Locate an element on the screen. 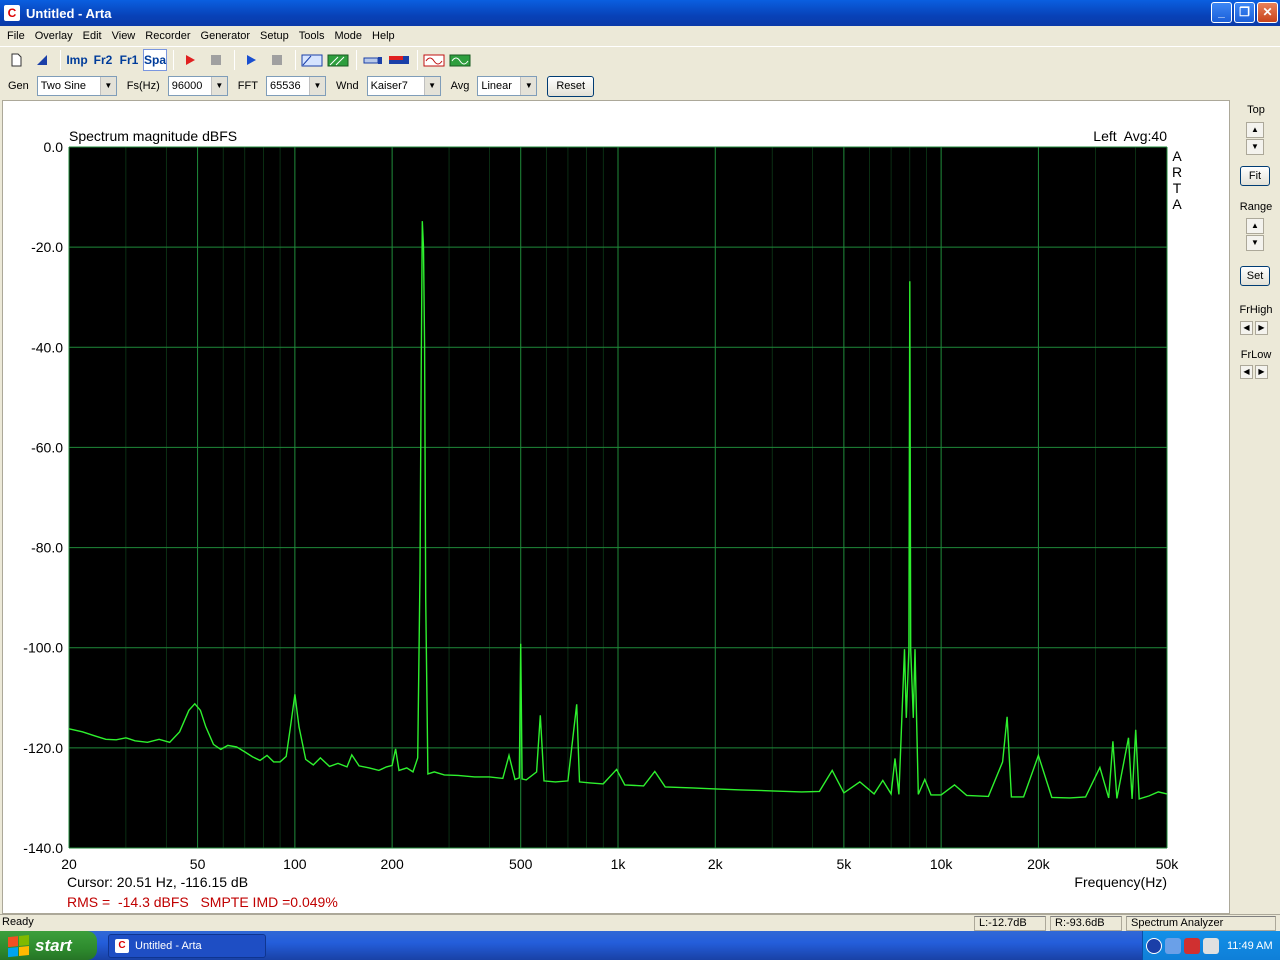 The width and height of the screenshot is (1280, 960). x-tick-label: 50k is located at coordinates (1168, 864).